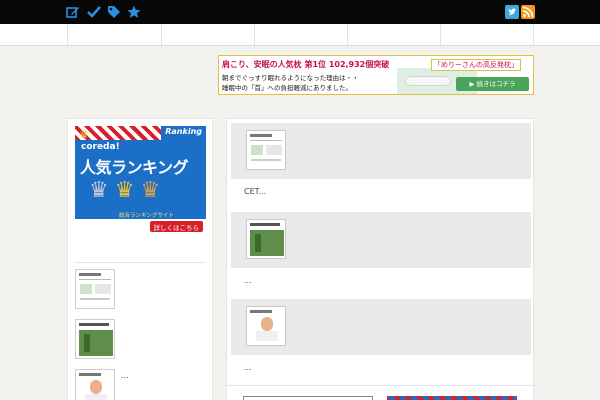  I want to click on ranking-site-label: 総合ランキングサイト, so click(146, 216).